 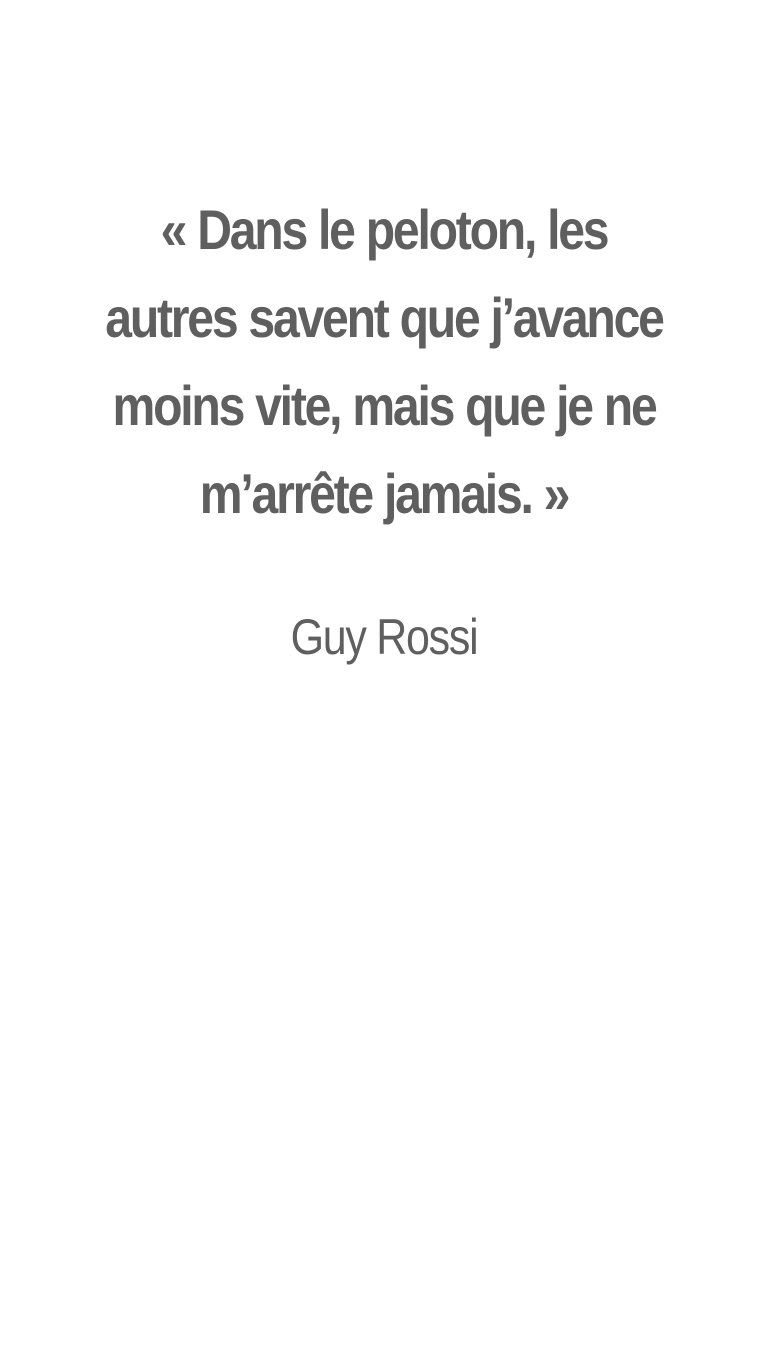 What do you see at coordinates (385, 229) in the screenshot?
I see `quote-line-1: « Dans le peloton, les` at bounding box center [385, 229].